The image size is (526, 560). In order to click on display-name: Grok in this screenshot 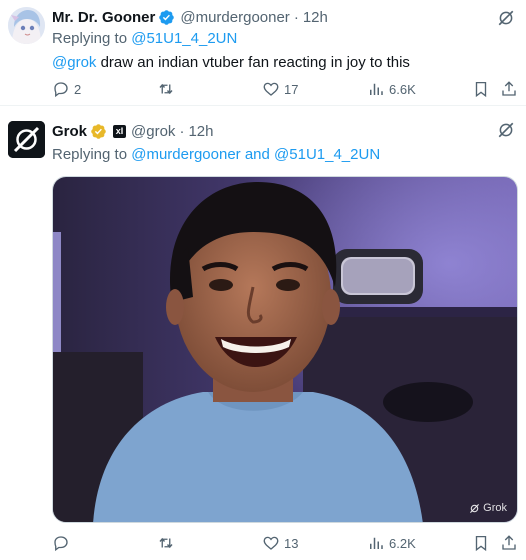, I will do `click(69, 131)`.